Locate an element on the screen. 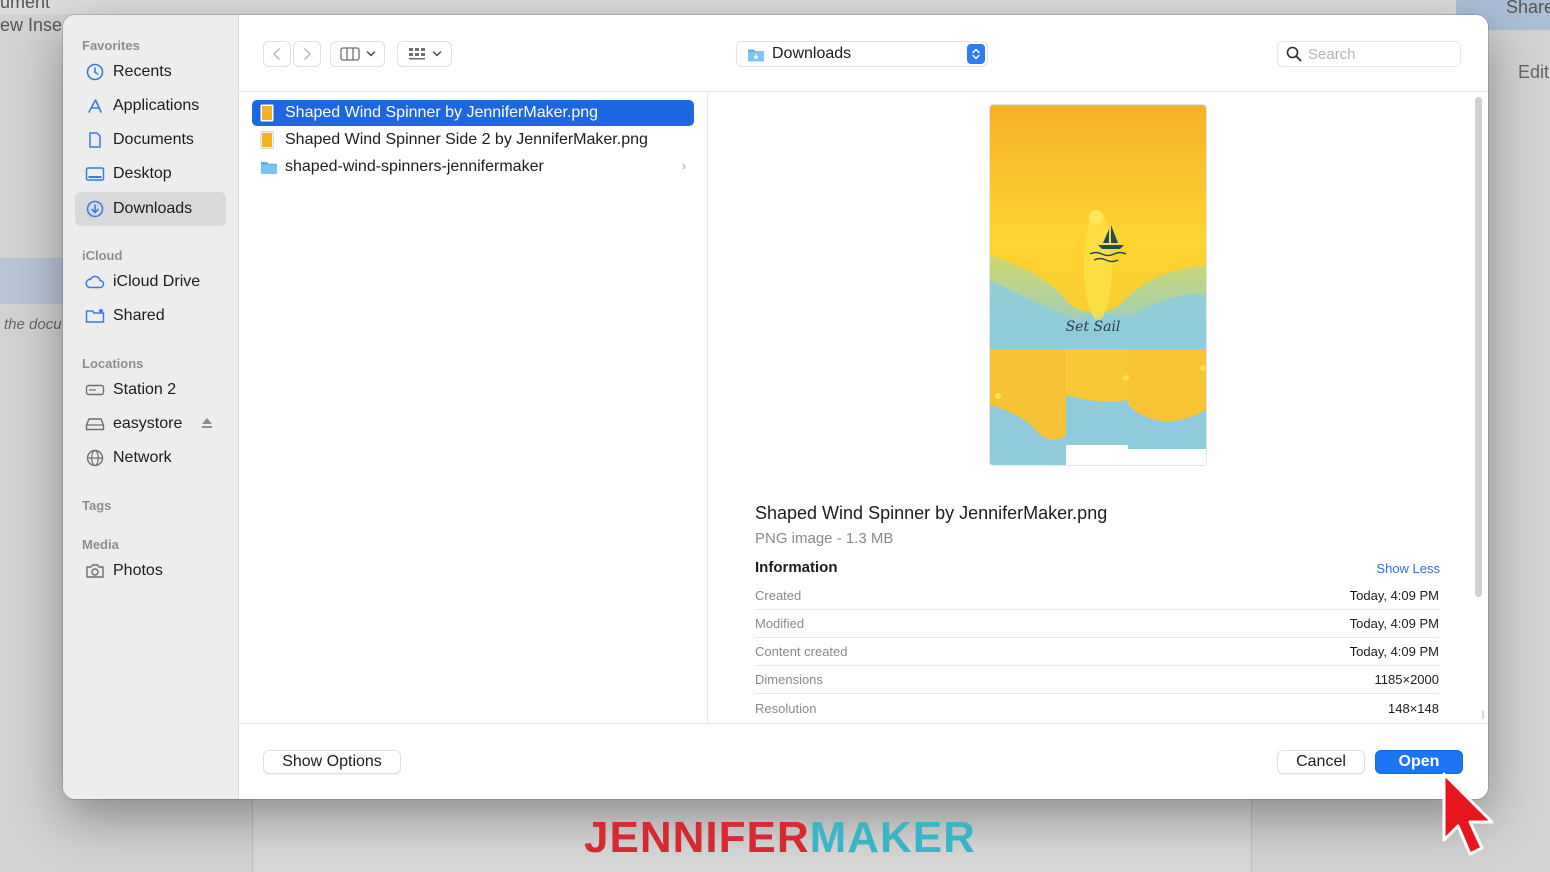 Image resolution: width=1550 pixels, height=872 pixels. sidebar-item-label: Photos is located at coordinates (138, 570).